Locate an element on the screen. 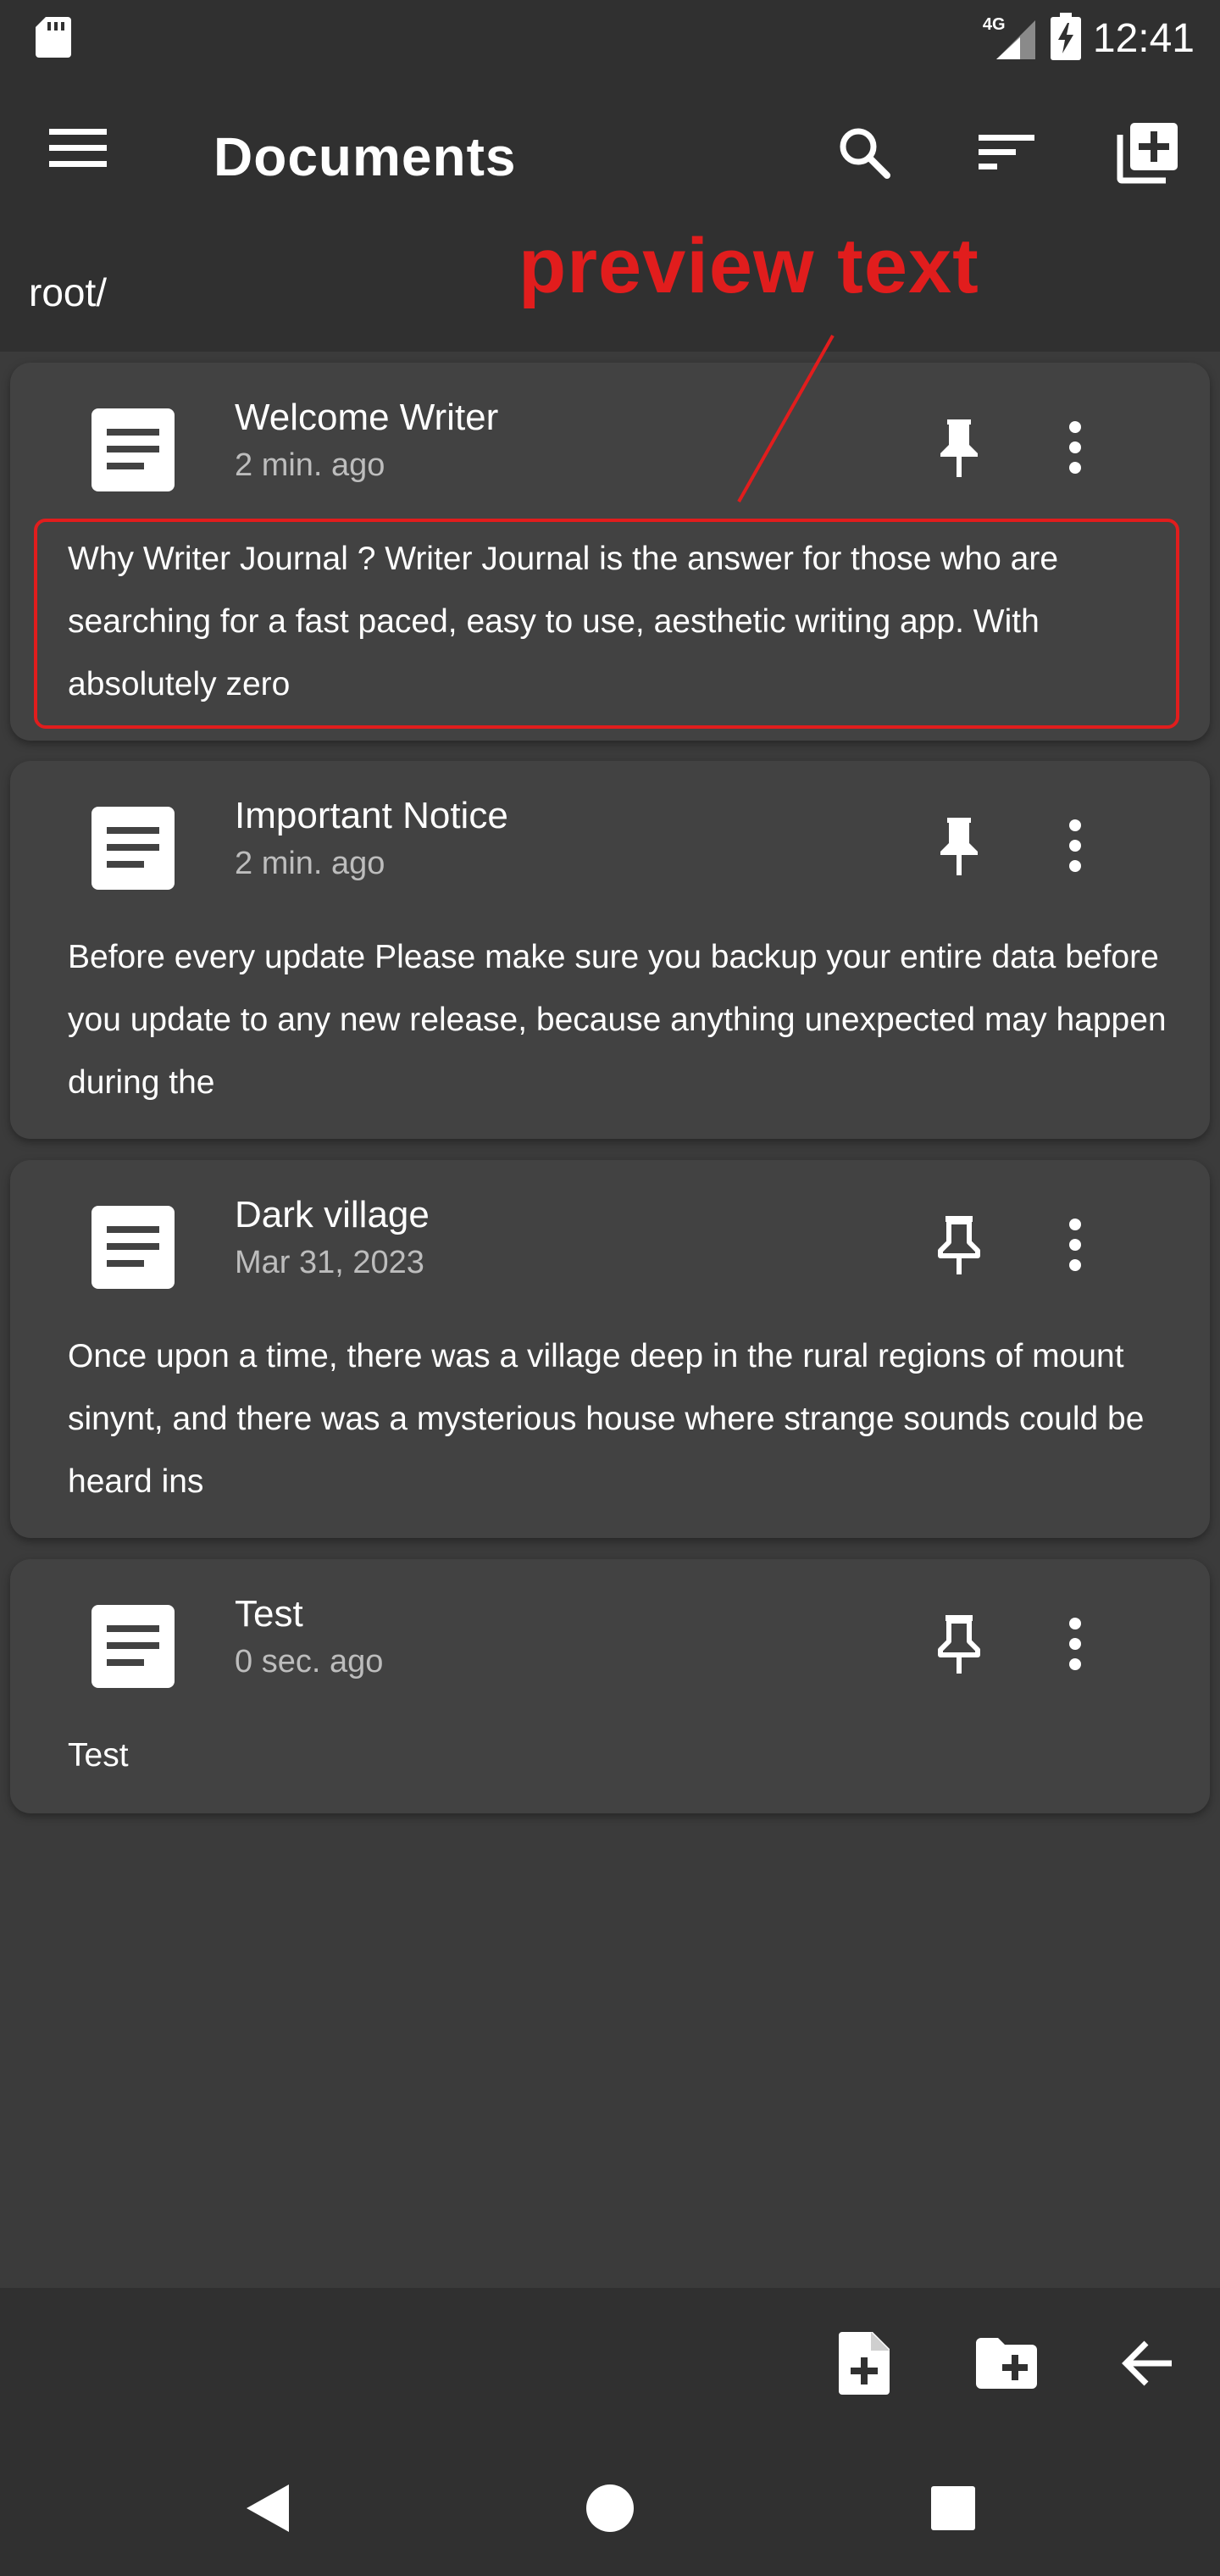 This screenshot has width=1220, height=2576. add-library-icon is located at coordinates (1148, 152).